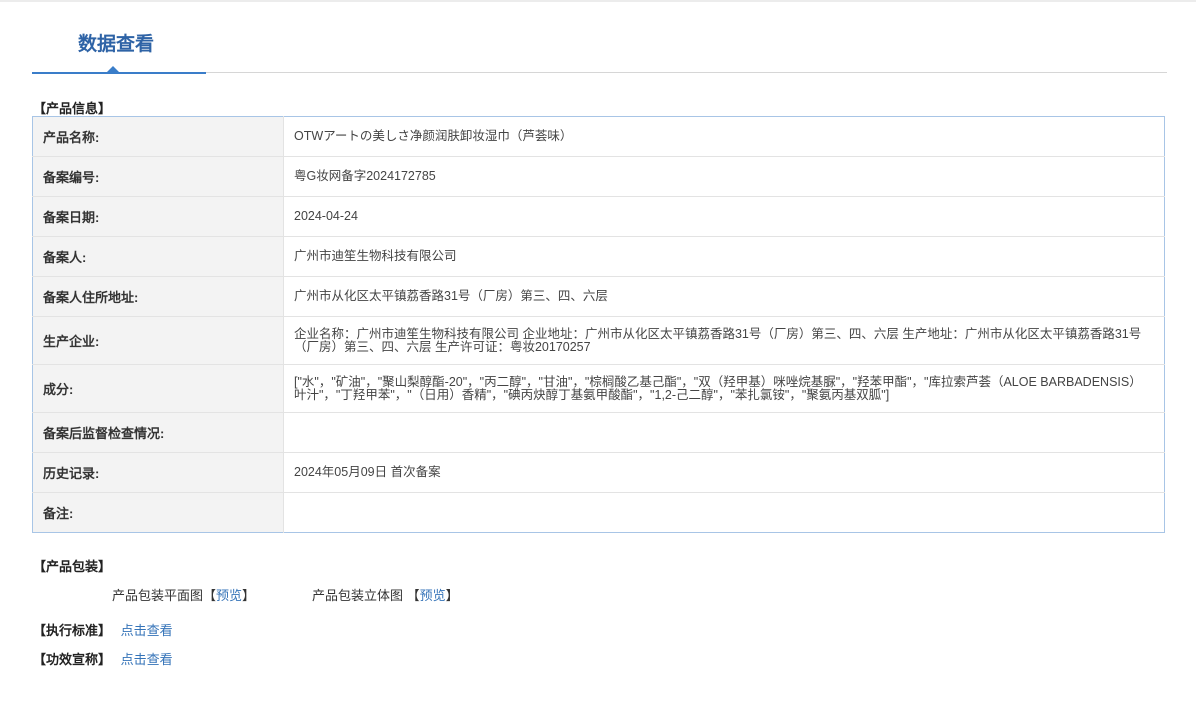 The image size is (1196, 704). I want to click on standard-view-link: 点击查看, so click(147, 630).